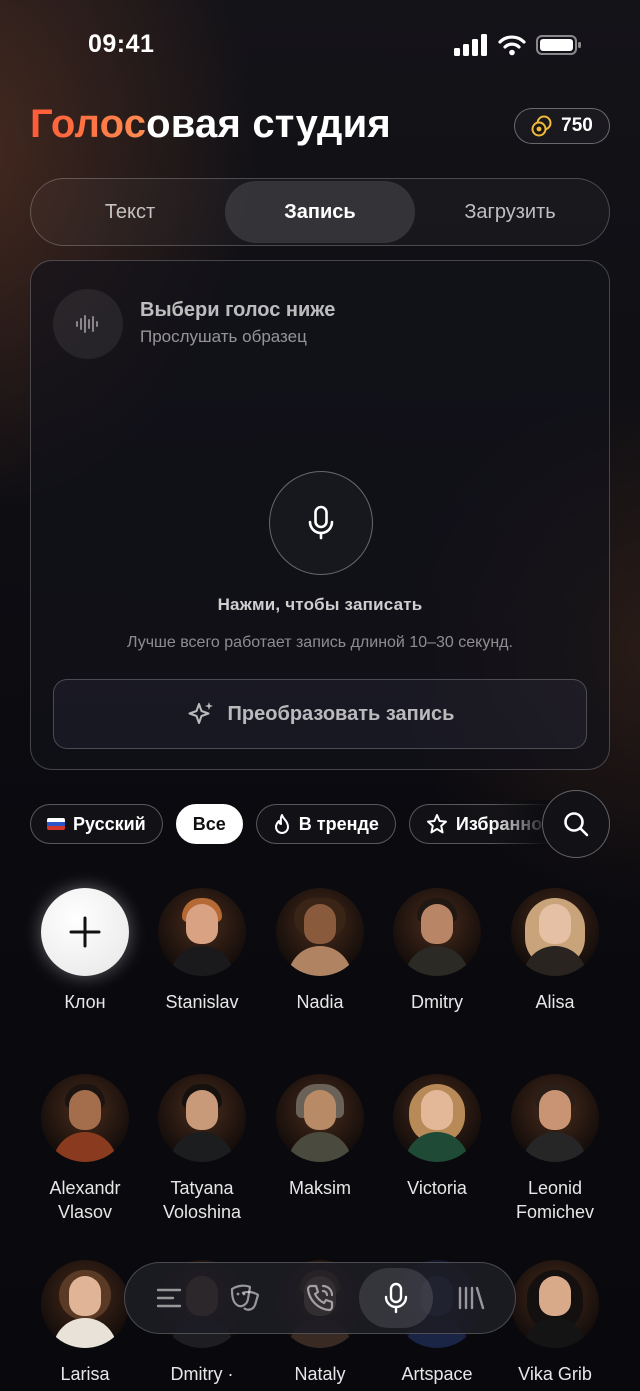  What do you see at coordinates (437, 1002) in the screenshot?
I see `voice-name: Dmitry` at bounding box center [437, 1002].